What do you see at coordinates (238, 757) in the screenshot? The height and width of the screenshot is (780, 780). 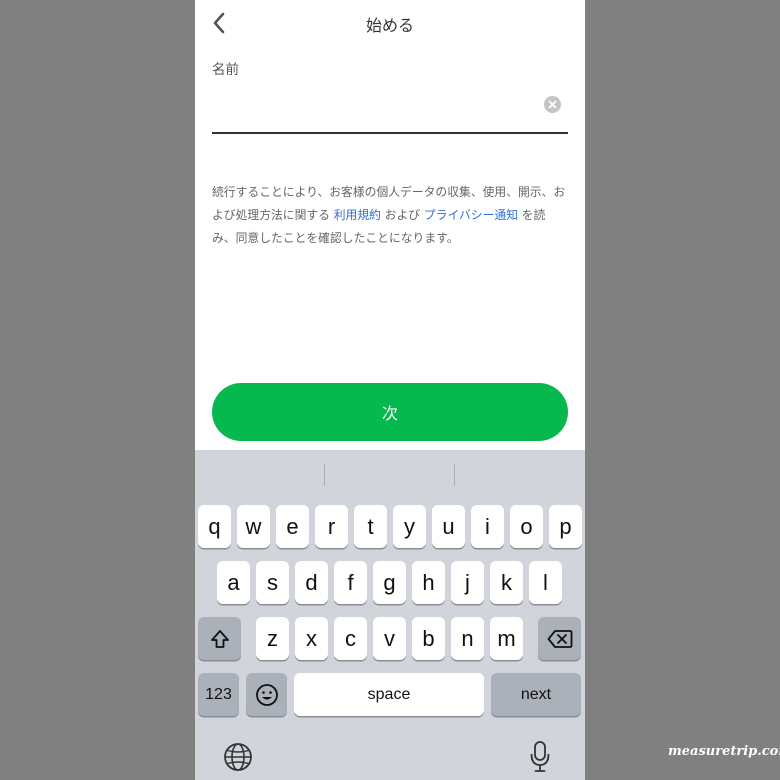 I see `globe-icon` at bounding box center [238, 757].